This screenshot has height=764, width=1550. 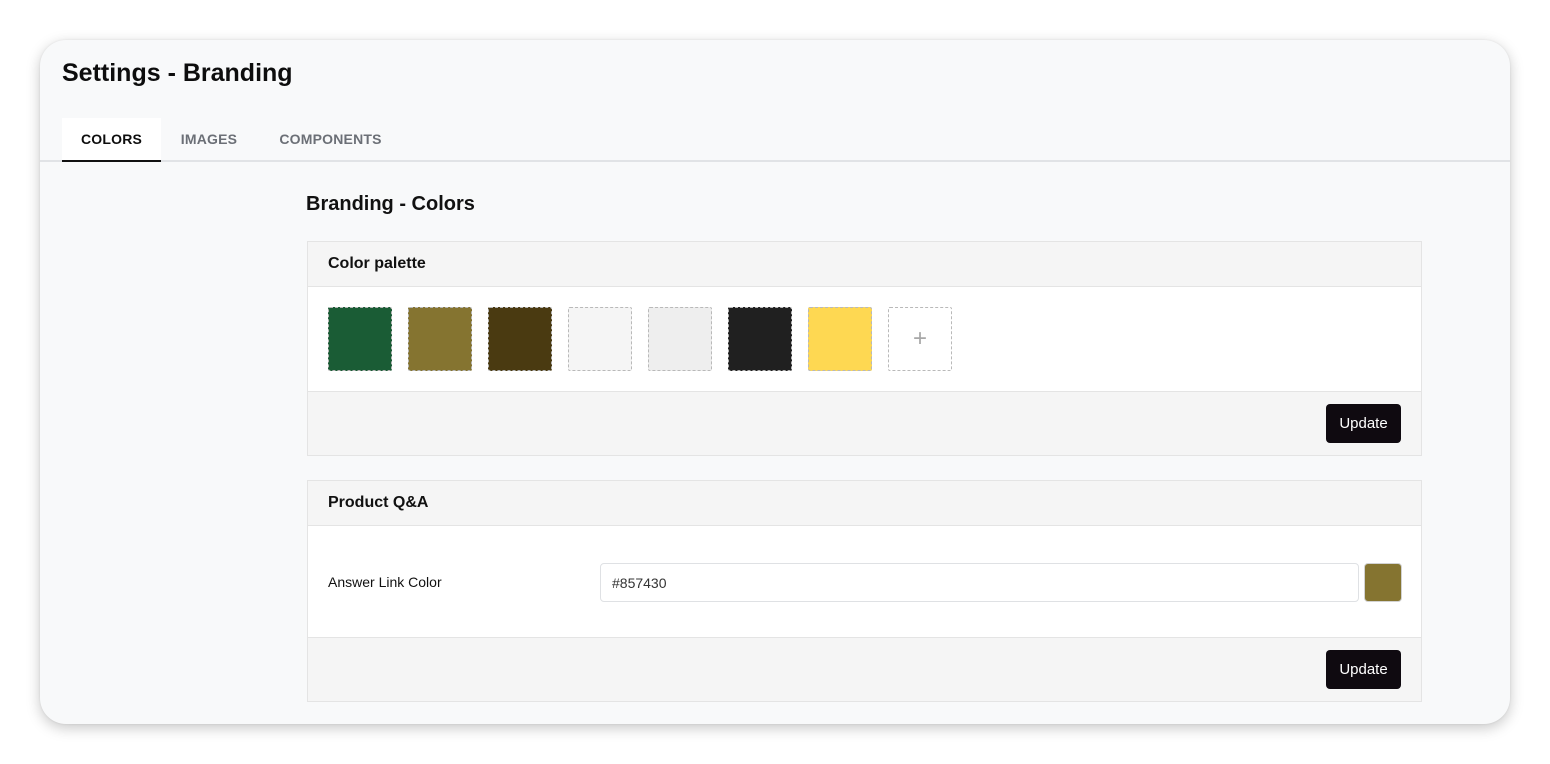 What do you see at coordinates (775, 140) in the screenshot?
I see `tab-bar: COLORS IMAGES COMPONENTS` at bounding box center [775, 140].